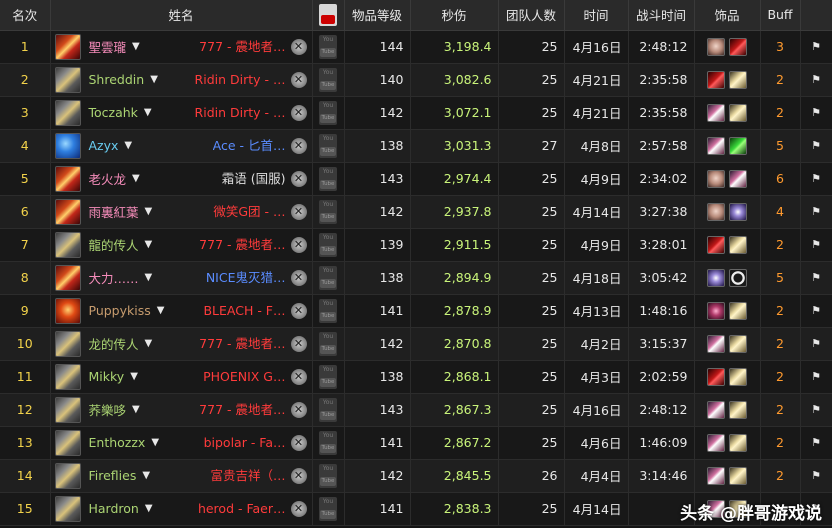 The height and width of the screenshot is (528, 832). I want to click on player-name-link: 龙的传人, so click(114, 343).